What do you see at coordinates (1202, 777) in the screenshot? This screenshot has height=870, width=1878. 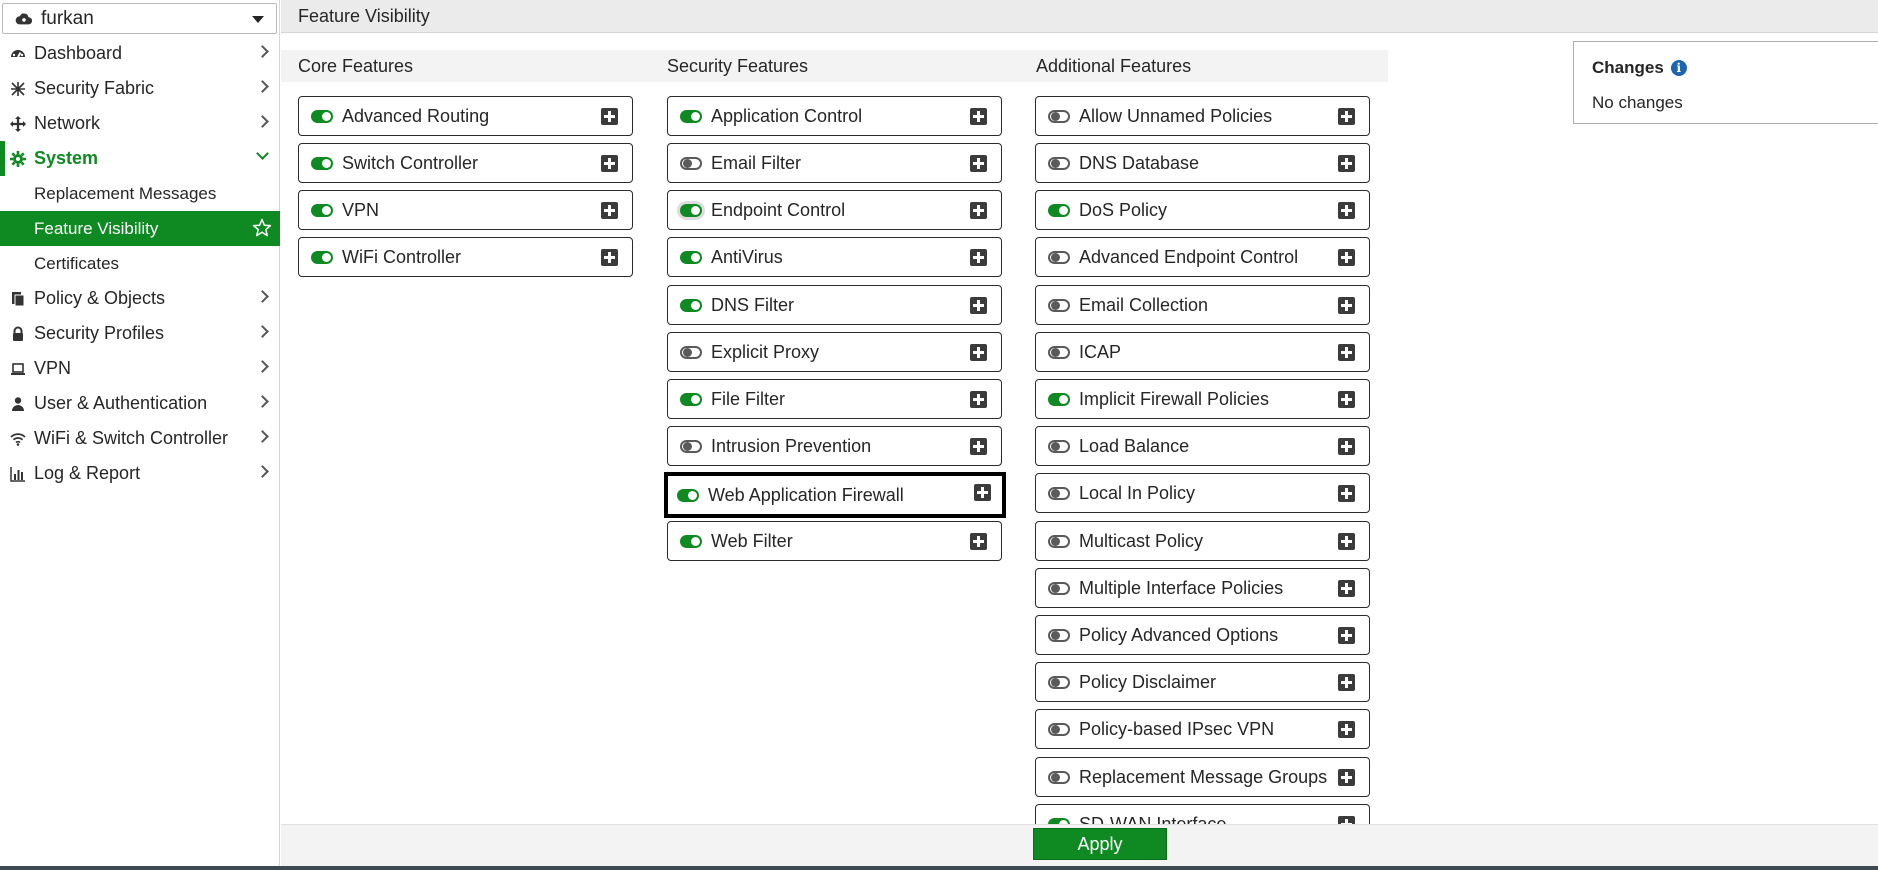 I see `feature-card: Replacement Message Groups` at bounding box center [1202, 777].